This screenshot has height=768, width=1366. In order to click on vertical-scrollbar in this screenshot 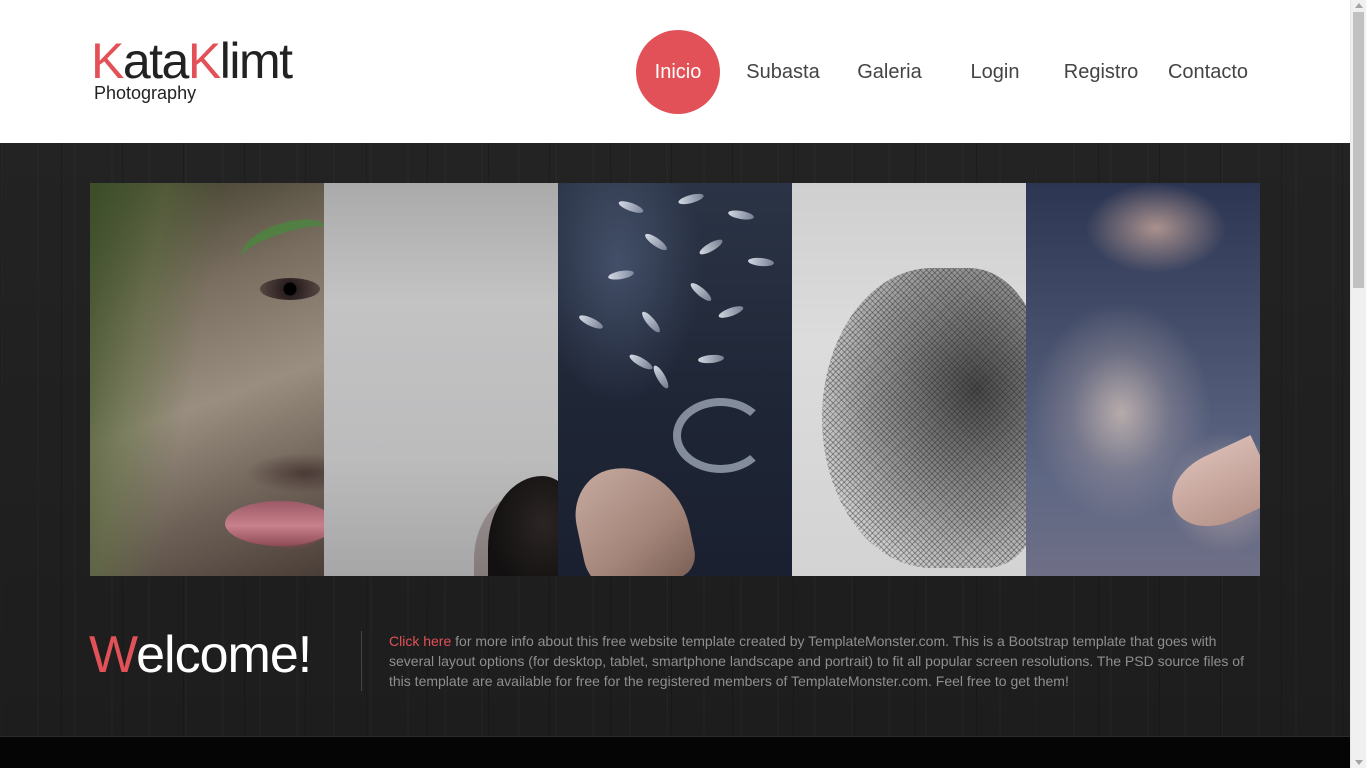, I will do `click(1358, 384)`.